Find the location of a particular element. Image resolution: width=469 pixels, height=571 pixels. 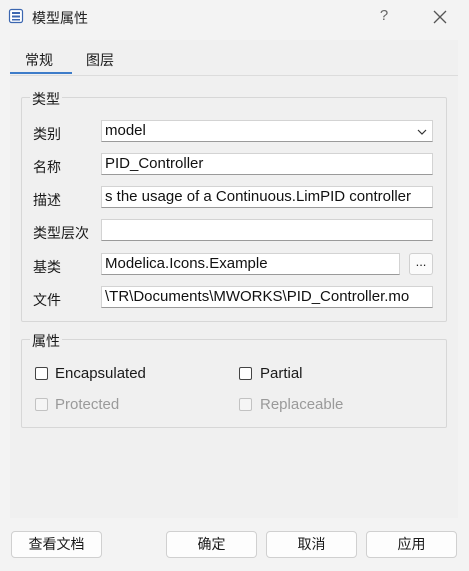

partial-checkbox is located at coordinates (245, 373).